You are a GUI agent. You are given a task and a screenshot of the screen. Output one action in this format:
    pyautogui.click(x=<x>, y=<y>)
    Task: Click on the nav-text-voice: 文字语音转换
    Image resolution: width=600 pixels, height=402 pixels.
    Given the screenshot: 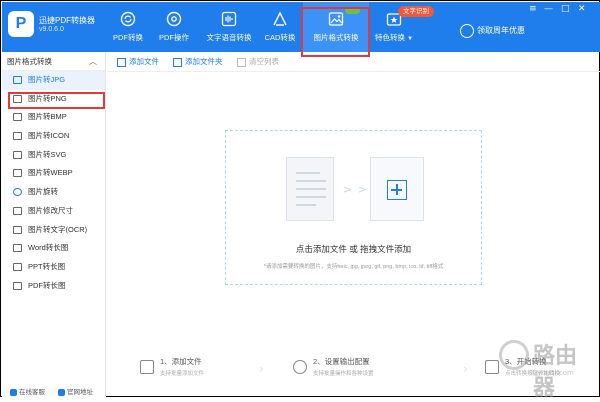 What is the action you would take?
    pyautogui.click(x=229, y=27)
    